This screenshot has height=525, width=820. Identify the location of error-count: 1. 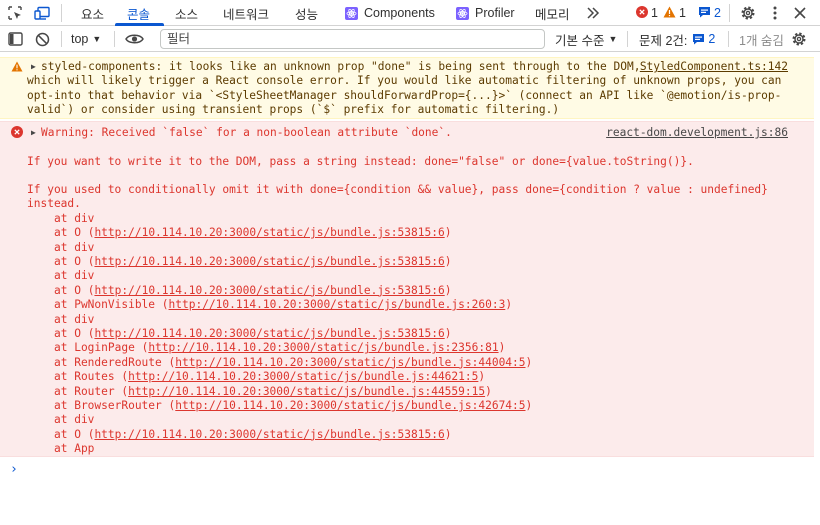
(654, 13).